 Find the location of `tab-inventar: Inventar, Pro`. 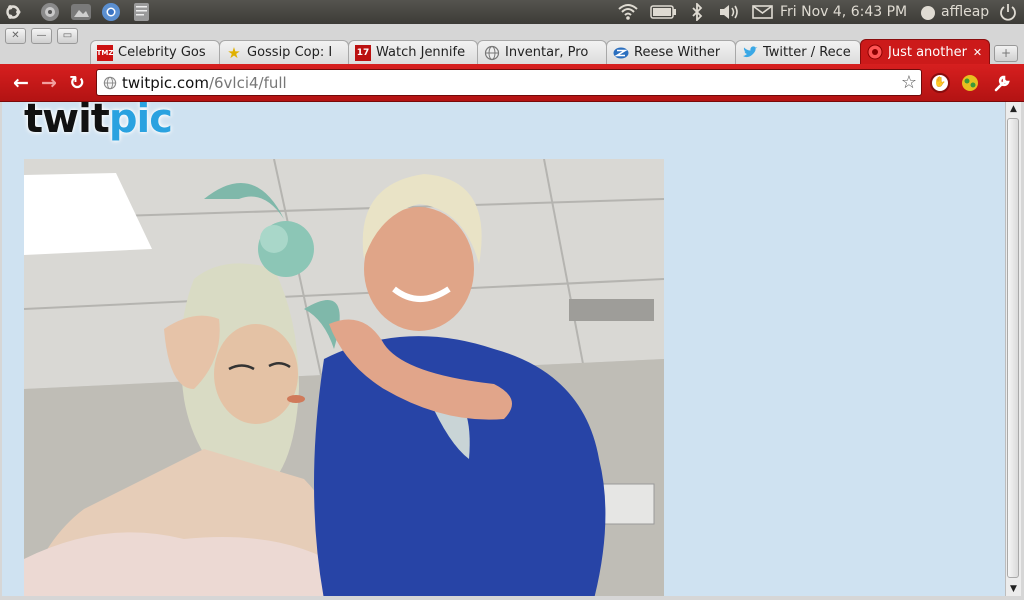

tab-inventar: Inventar, Pro is located at coordinates (542, 52).